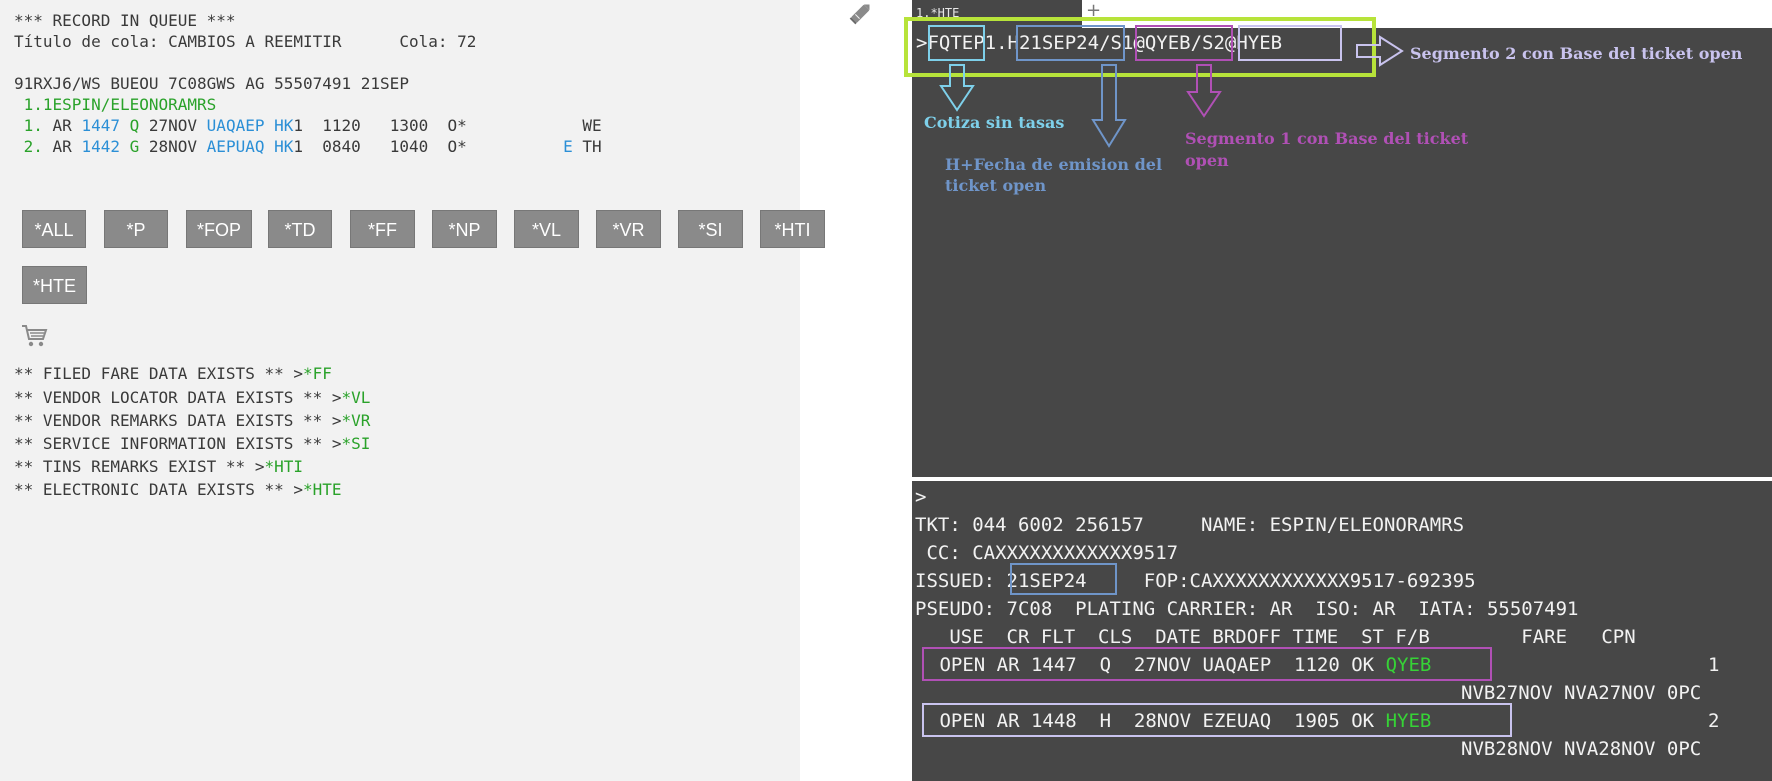  I want to click on coupon2-highlight-box, so click(1217, 720).